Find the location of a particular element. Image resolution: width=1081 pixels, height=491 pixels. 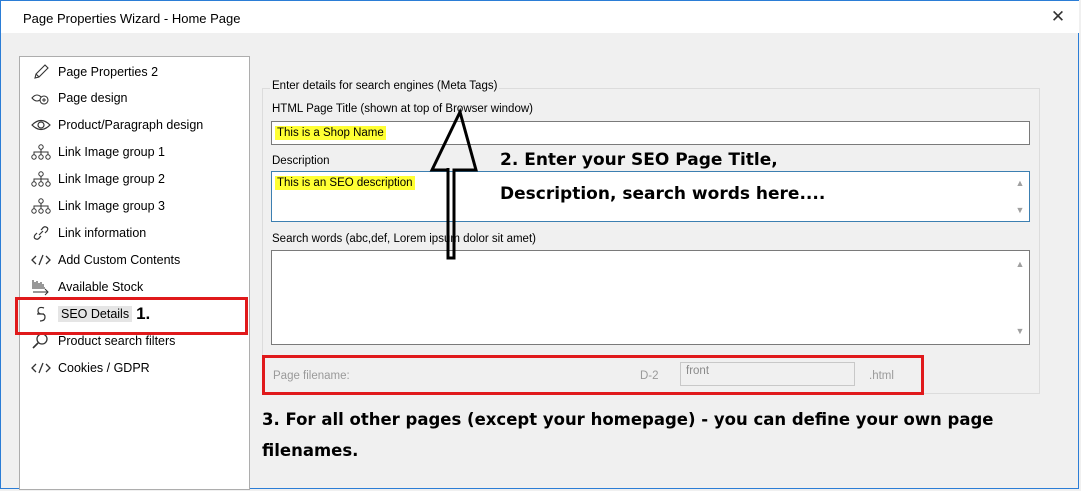

search-words-input: ▲ ▼ is located at coordinates (650, 297).